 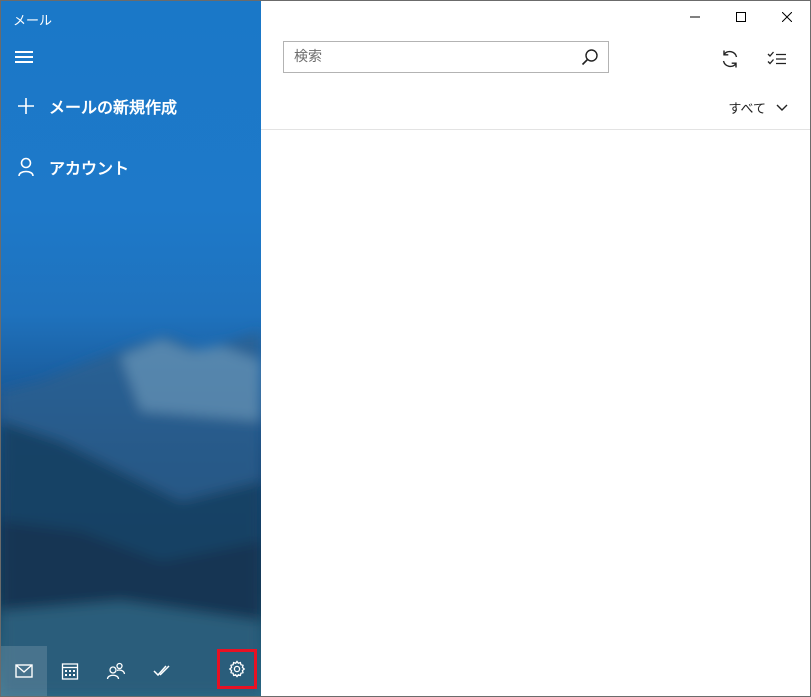 I want to click on sync-button, so click(x=730, y=59).